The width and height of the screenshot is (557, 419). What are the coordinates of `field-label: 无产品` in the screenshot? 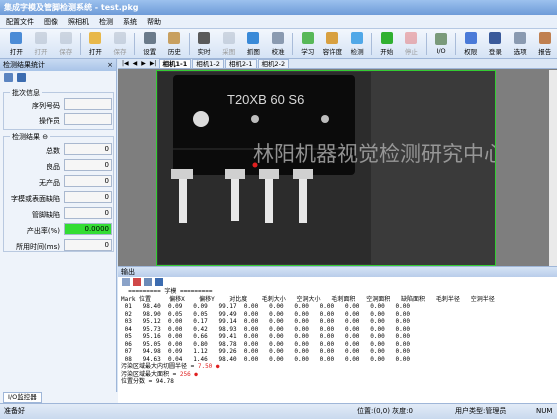 It's located at (49, 183).